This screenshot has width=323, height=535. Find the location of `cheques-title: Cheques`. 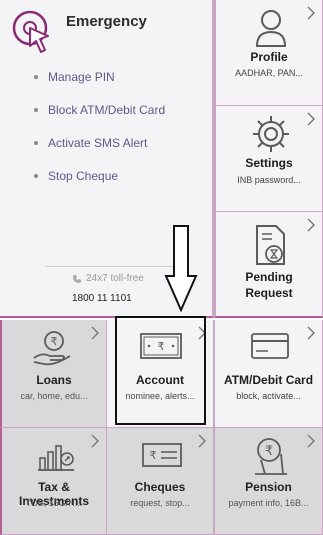

cheques-title: Cheques is located at coordinates (160, 487).